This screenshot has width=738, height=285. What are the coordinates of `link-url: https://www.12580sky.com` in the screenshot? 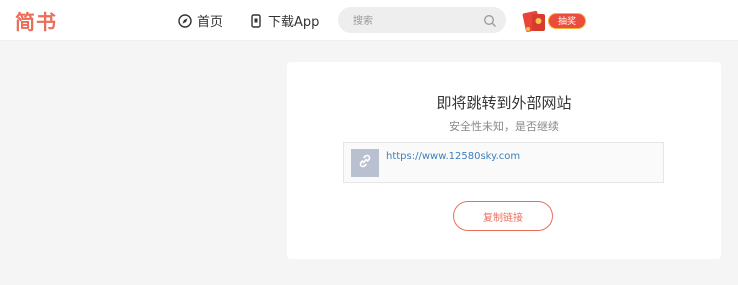 It's located at (453, 156).